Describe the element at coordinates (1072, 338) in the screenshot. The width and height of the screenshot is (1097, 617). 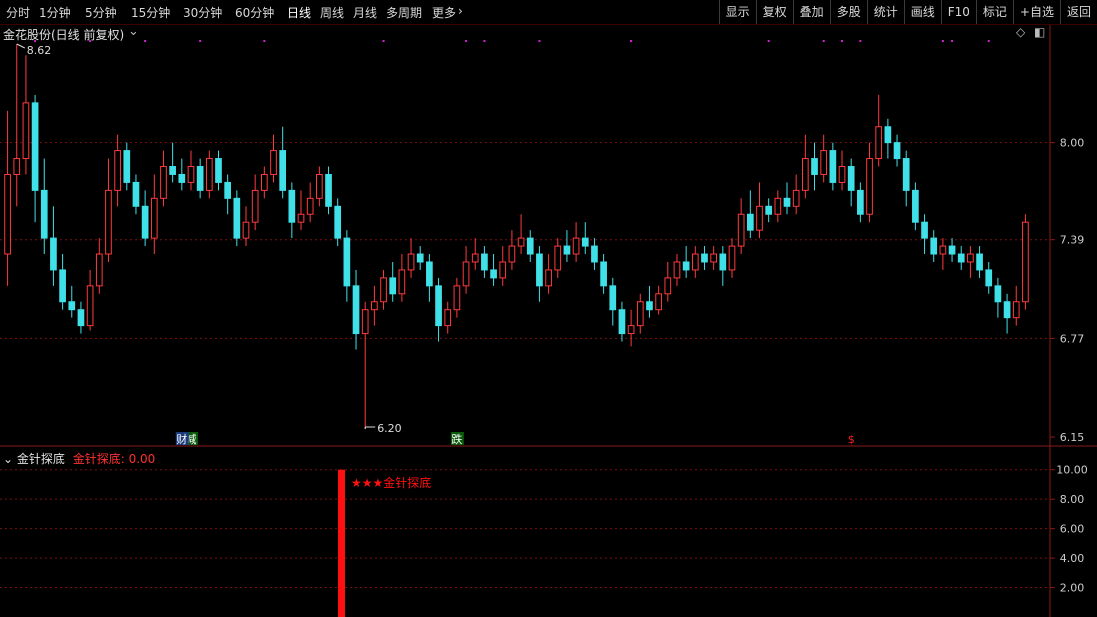
I see `y-tick-label: 6.77` at that location.